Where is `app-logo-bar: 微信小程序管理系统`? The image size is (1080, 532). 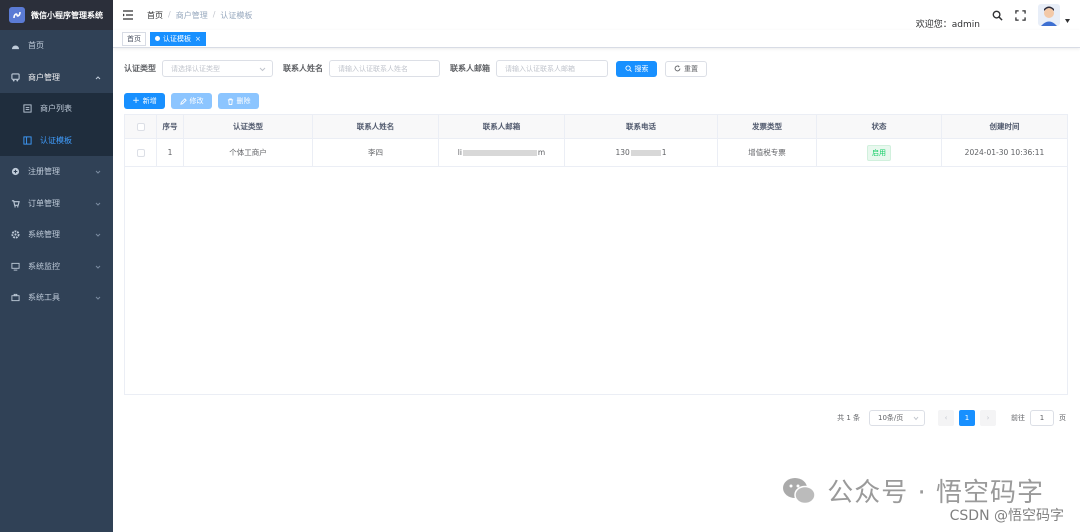 app-logo-bar: 微信小程序管理系统 is located at coordinates (56, 15).